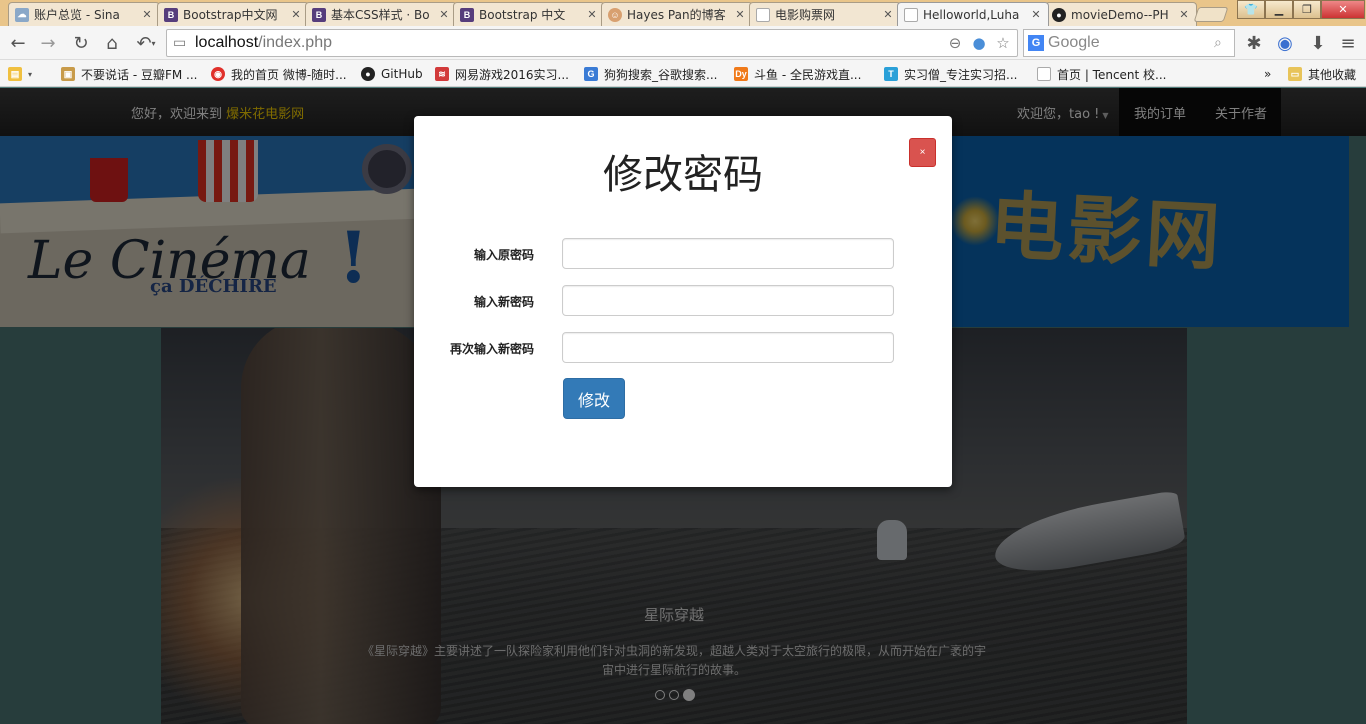 The width and height of the screenshot is (1366, 724). What do you see at coordinates (1318, 43) in the screenshot?
I see `download-icon: ⬇` at bounding box center [1318, 43].